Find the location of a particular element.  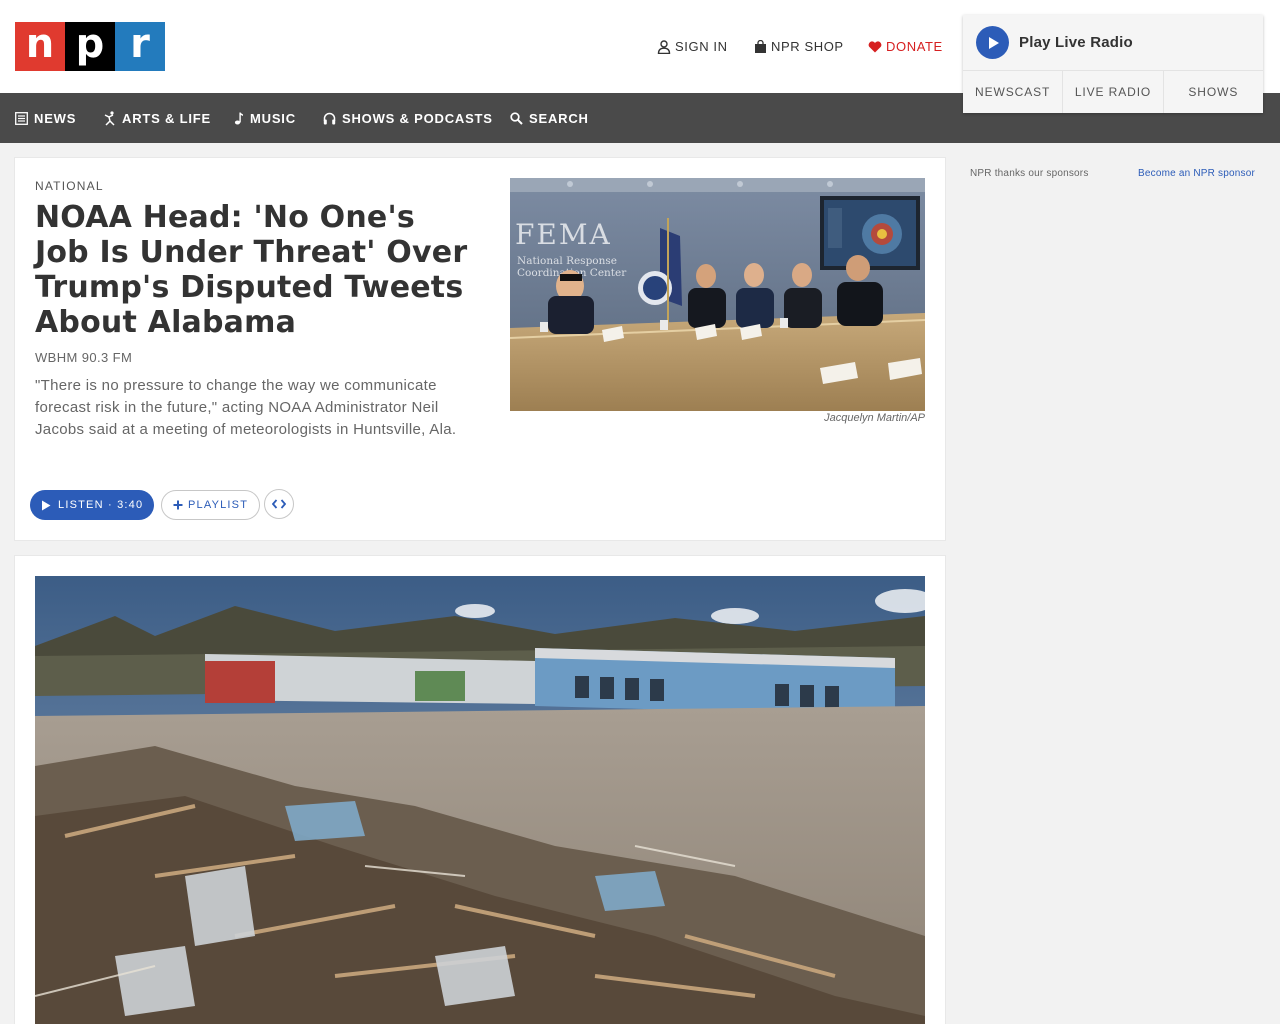

fema-wall-subtitle-1: National Response is located at coordinates (567, 261).